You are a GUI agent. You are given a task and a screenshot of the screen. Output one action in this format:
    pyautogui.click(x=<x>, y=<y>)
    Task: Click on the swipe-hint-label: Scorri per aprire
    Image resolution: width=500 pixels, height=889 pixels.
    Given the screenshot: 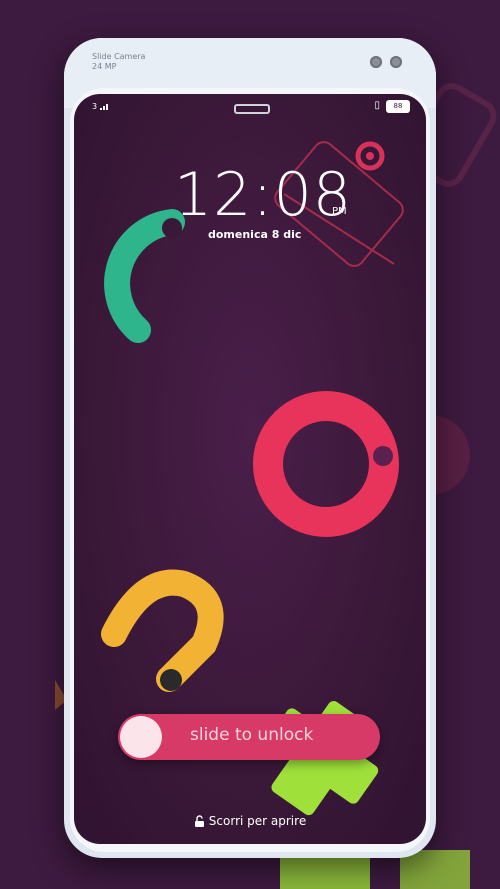 What is the action you would take?
    pyautogui.click(x=257, y=821)
    